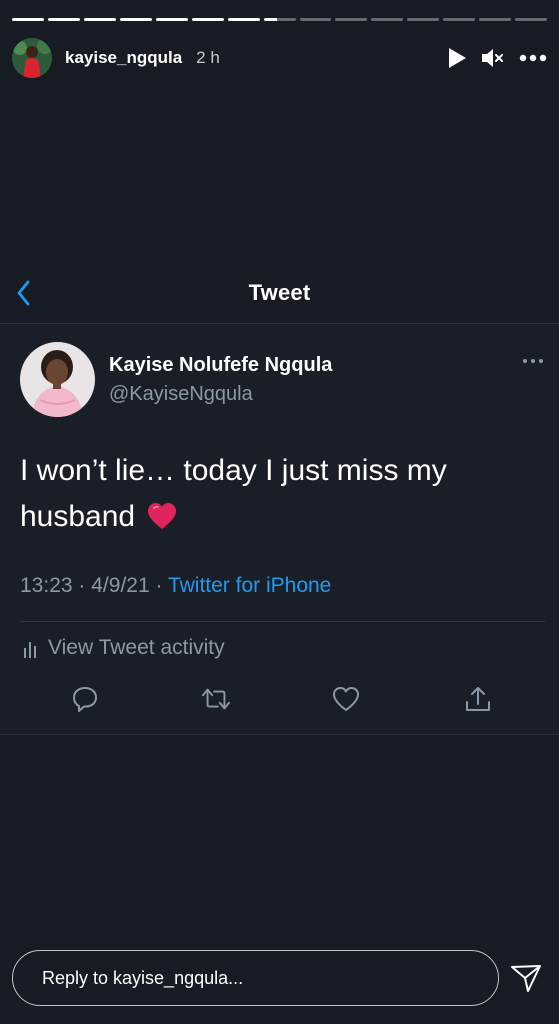 This screenshot has height=1024, width=559. Describe the element at coordinates (176, 379) in the screenshot. I see `tweet-author: Kayise Nolufefe Ngqula @KayiseNgqula` at that location.